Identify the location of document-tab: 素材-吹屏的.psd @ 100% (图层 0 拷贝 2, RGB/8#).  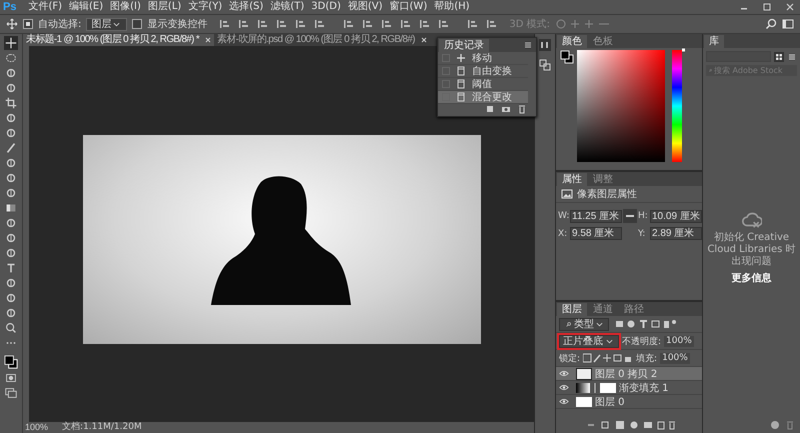
(322, 40).